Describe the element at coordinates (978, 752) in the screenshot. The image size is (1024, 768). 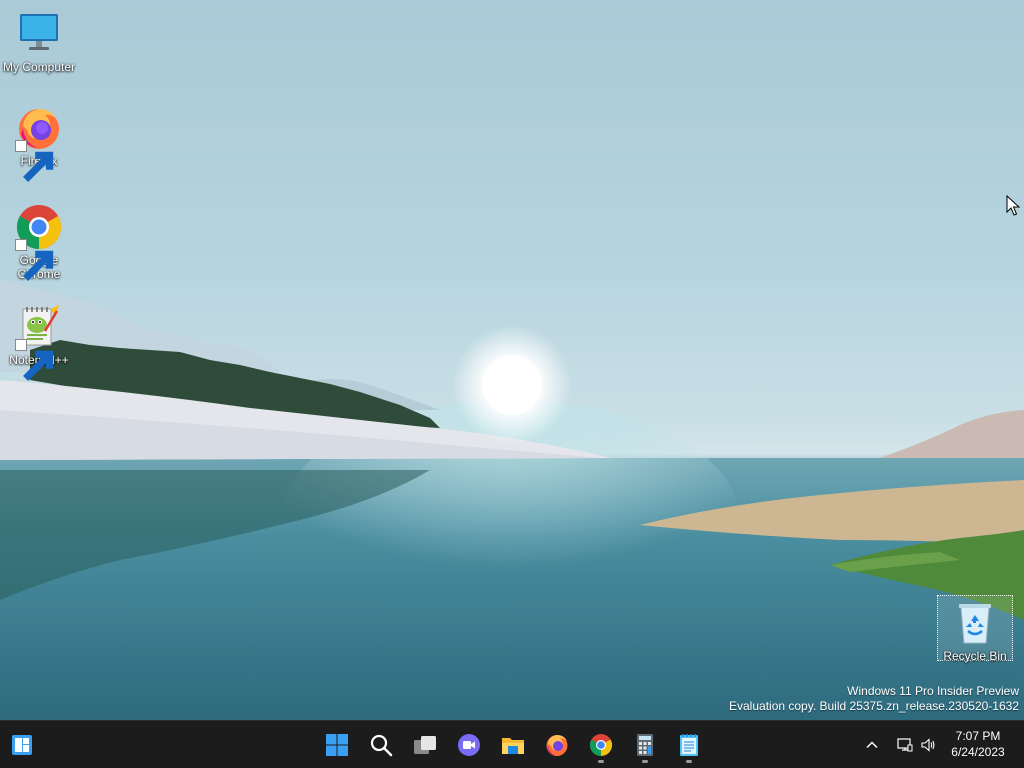
I see `clock-date: 6/24/2023` at that location.